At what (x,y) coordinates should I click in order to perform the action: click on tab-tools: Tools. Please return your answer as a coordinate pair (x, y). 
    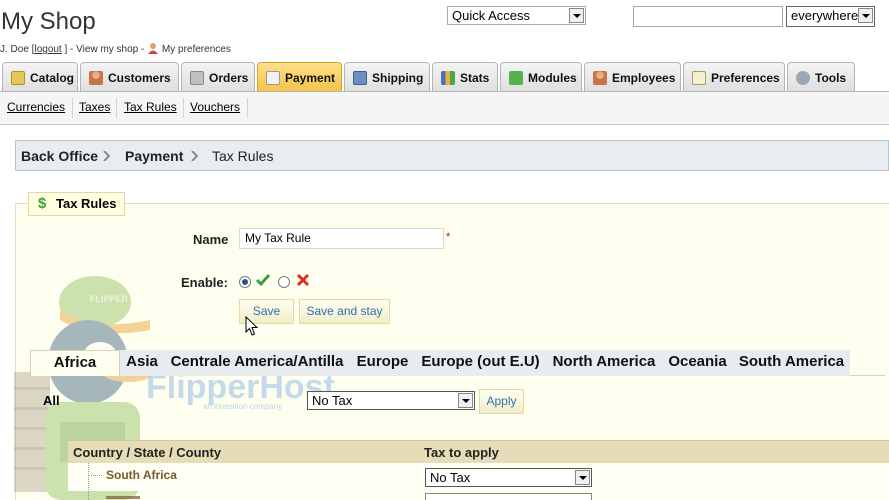
    Looking at the image, I should click on (821, 77).